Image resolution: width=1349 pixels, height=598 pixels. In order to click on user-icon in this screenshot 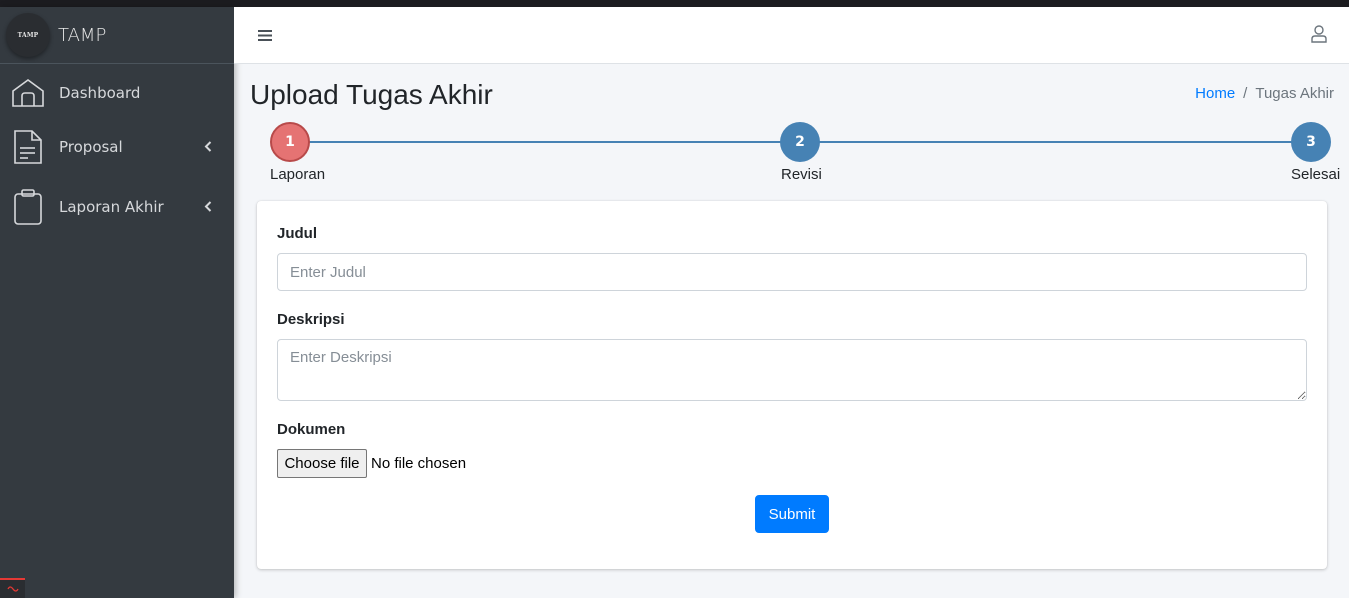, I will do `click(1319, 36)`.